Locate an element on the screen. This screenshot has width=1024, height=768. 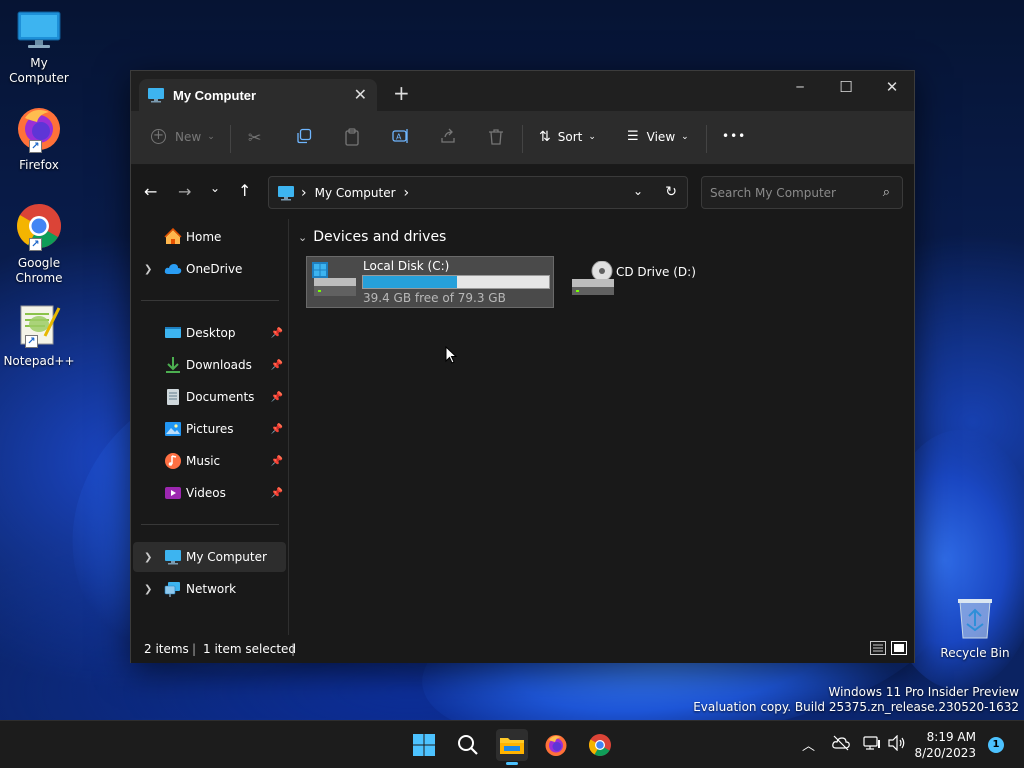
sidebar-item-network: ❯ Network is located at coordinates (209, 589).